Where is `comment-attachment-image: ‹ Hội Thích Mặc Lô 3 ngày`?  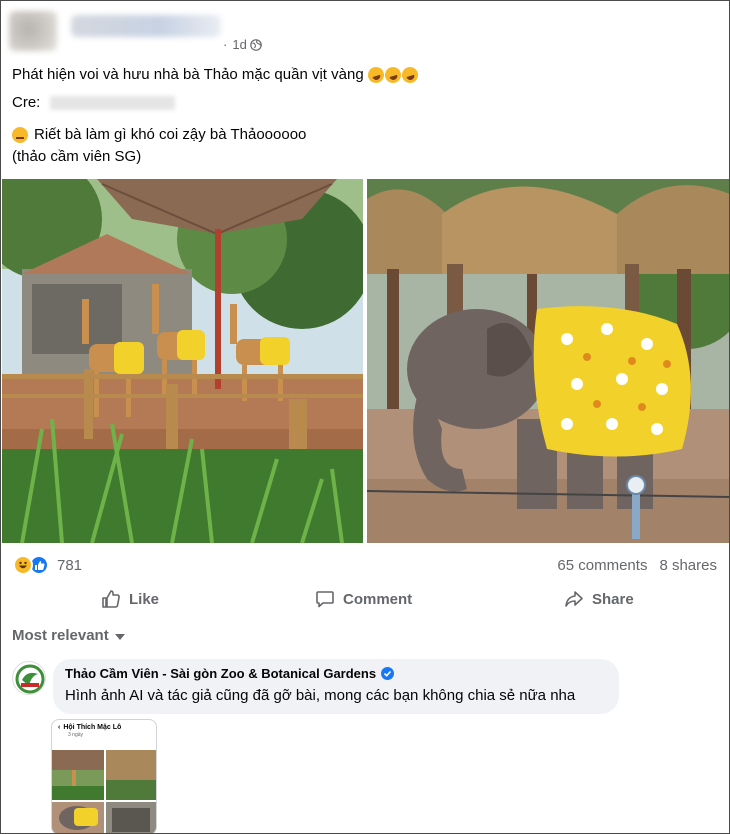 comment-attachment-image: ‹ Hội Thích Mặc Lô 3 ngày is located at coordinates (104, 776).